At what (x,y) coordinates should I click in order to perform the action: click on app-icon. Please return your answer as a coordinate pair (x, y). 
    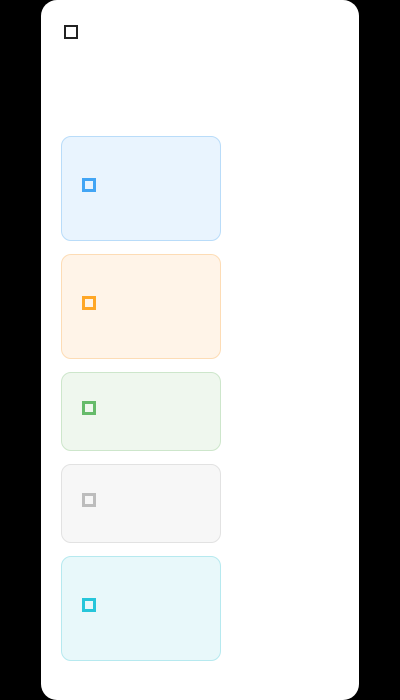
    Looking at the image, I should click on (71, 32).